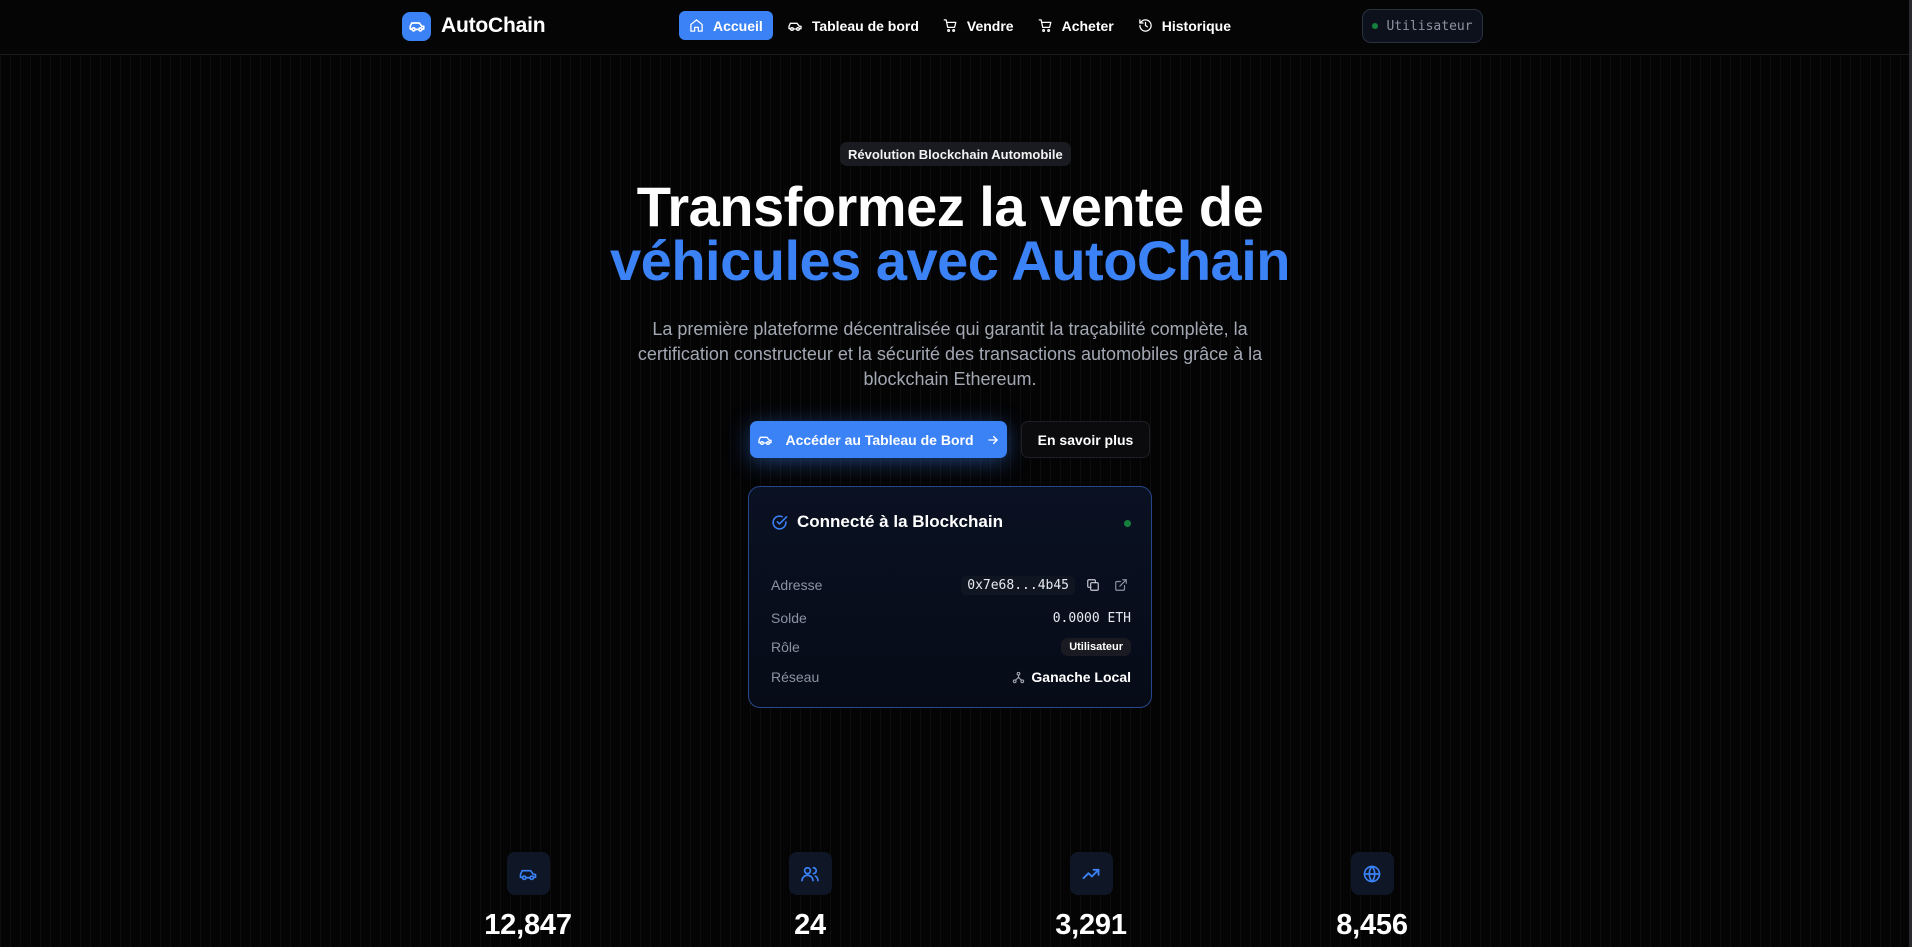  Describe the element at coordinates (1081, 677) in the screenshot. I see `network-name: Ganache Local` at that location.